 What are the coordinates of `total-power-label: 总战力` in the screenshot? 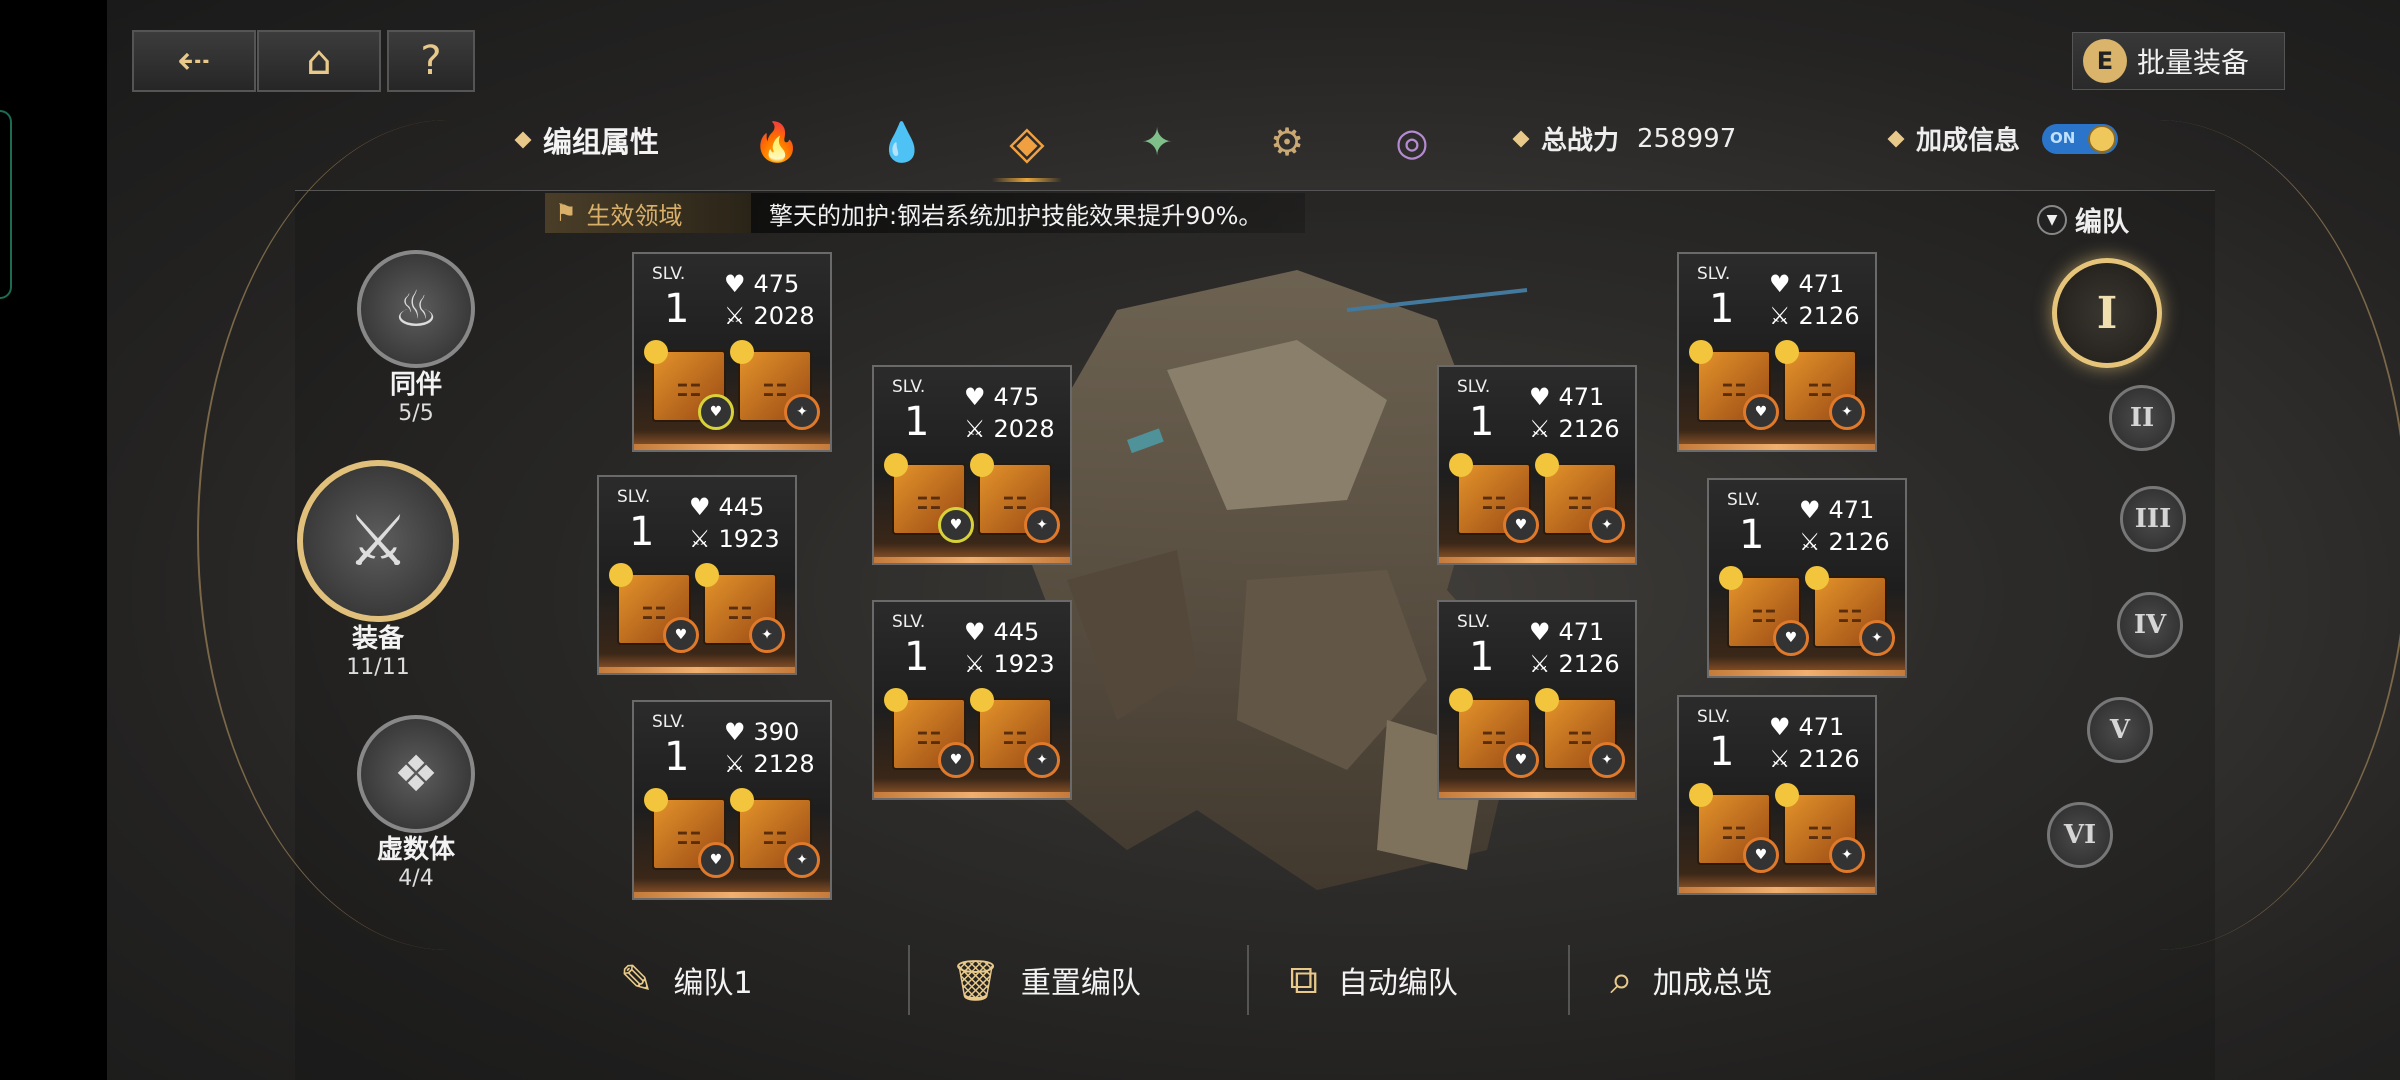 It's located at (1580, 141).